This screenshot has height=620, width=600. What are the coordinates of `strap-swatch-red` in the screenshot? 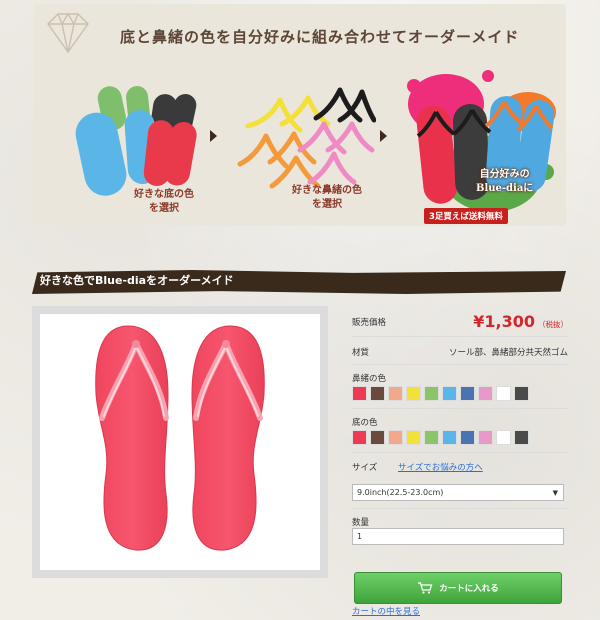 It's located at (359, 393).